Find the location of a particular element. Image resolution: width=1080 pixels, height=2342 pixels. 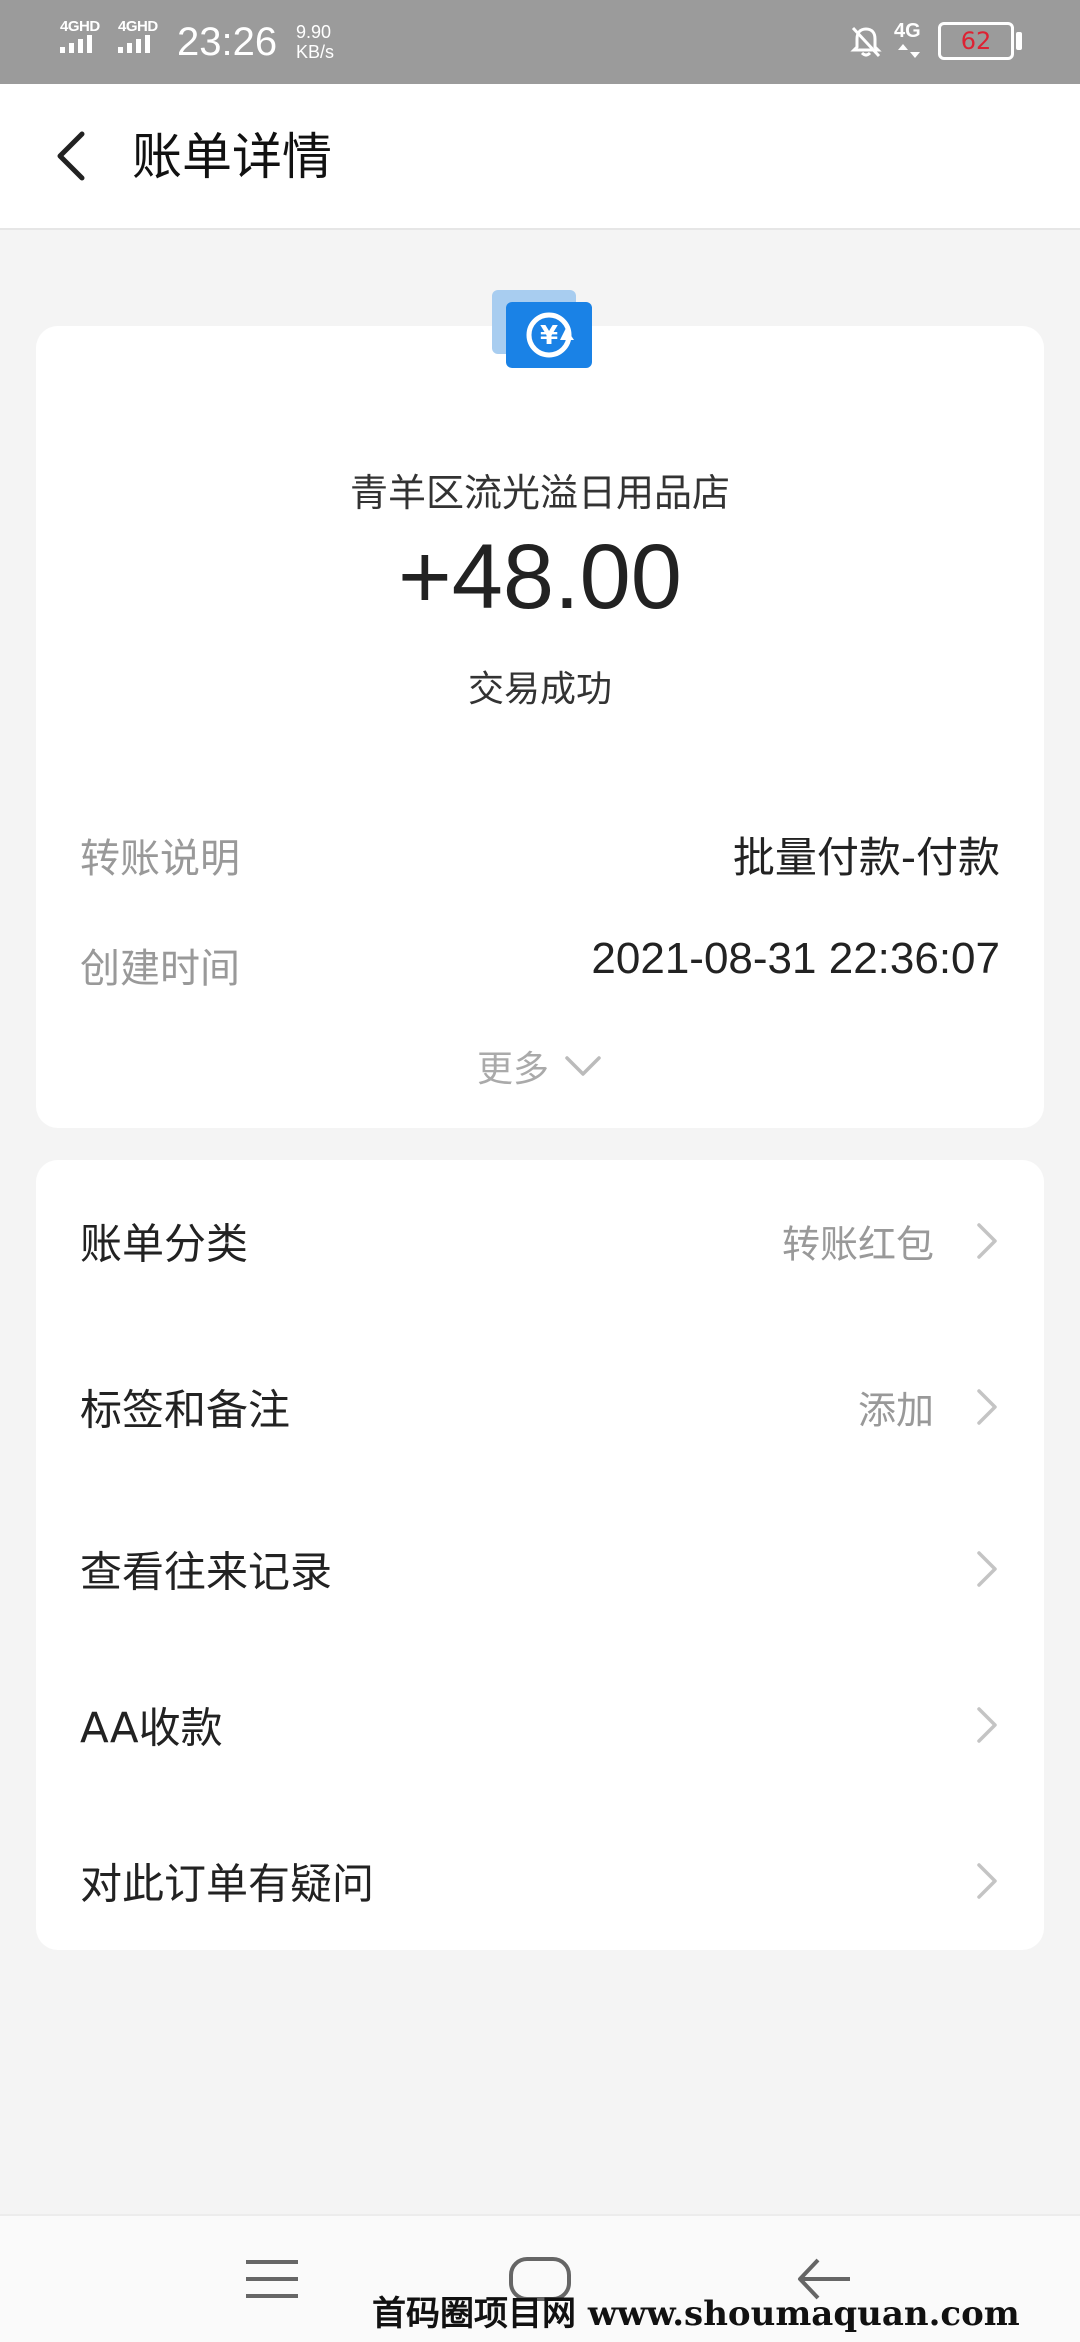

signal-indicator-2: 4GHD is located at coordinates (138, 35).